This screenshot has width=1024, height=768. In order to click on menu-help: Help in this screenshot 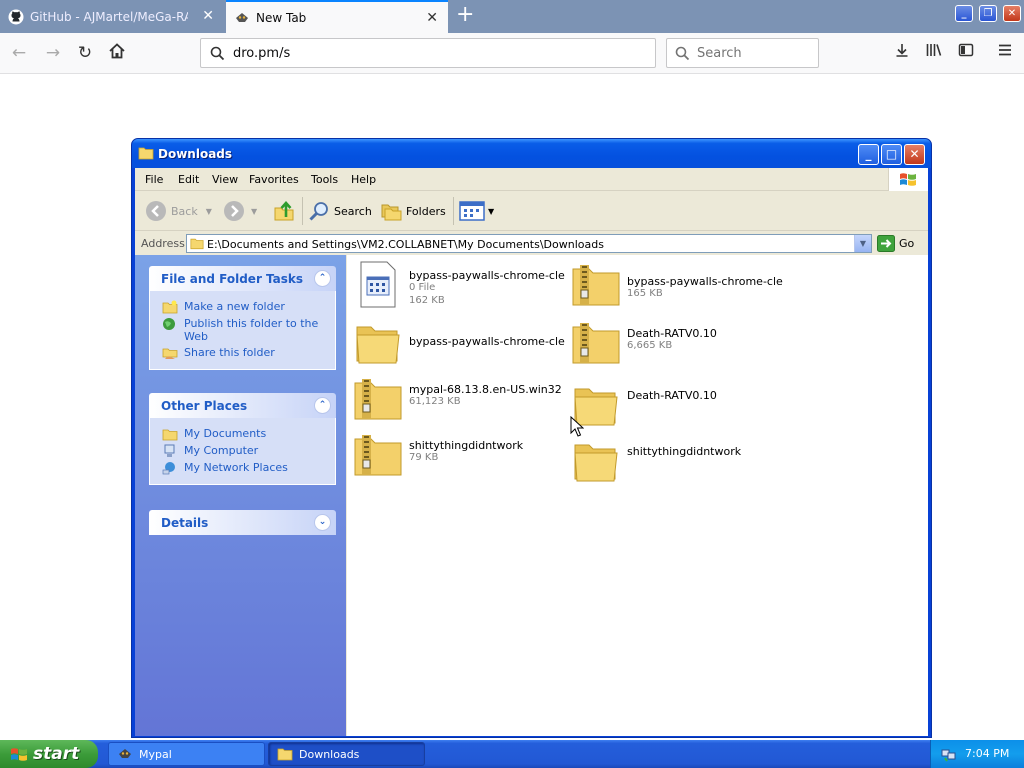, I will do `click(363, 179)`.